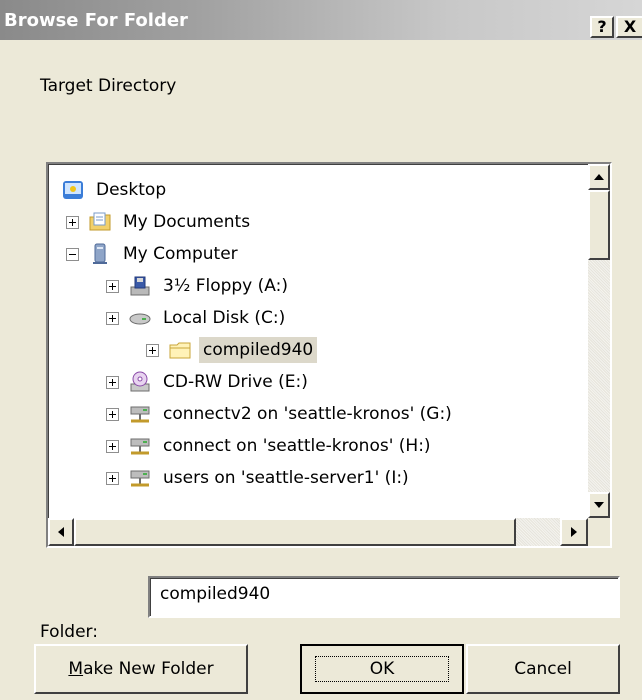 This screenshot has width=642, height=700. Describe the element at coordinates (602, 27) in the screenshot. I see `help-button: ?` at that location.